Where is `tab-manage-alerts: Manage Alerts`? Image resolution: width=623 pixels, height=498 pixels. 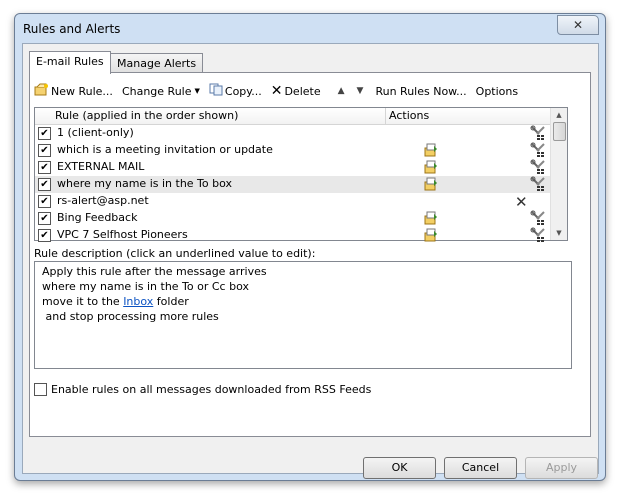
tab-manage-alerts: Manage Alerts is located at coordinates (157, 63).